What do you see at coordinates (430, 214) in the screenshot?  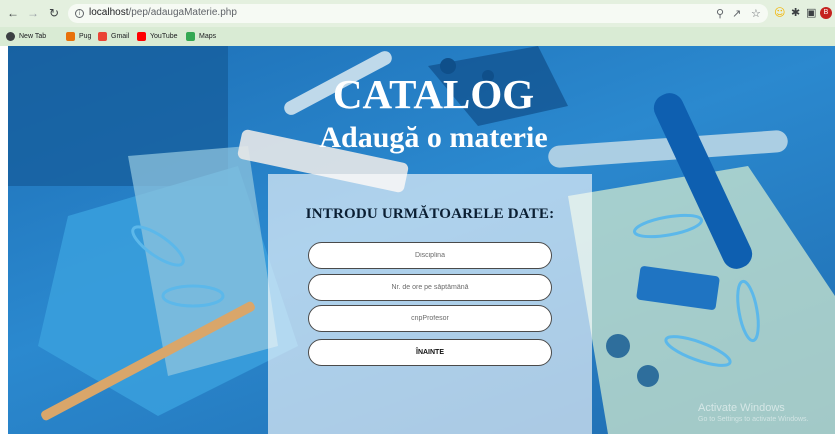 I see `form-heading: INTRODU URMĂTOARELE DATE:` at bounding box center [430, 214].